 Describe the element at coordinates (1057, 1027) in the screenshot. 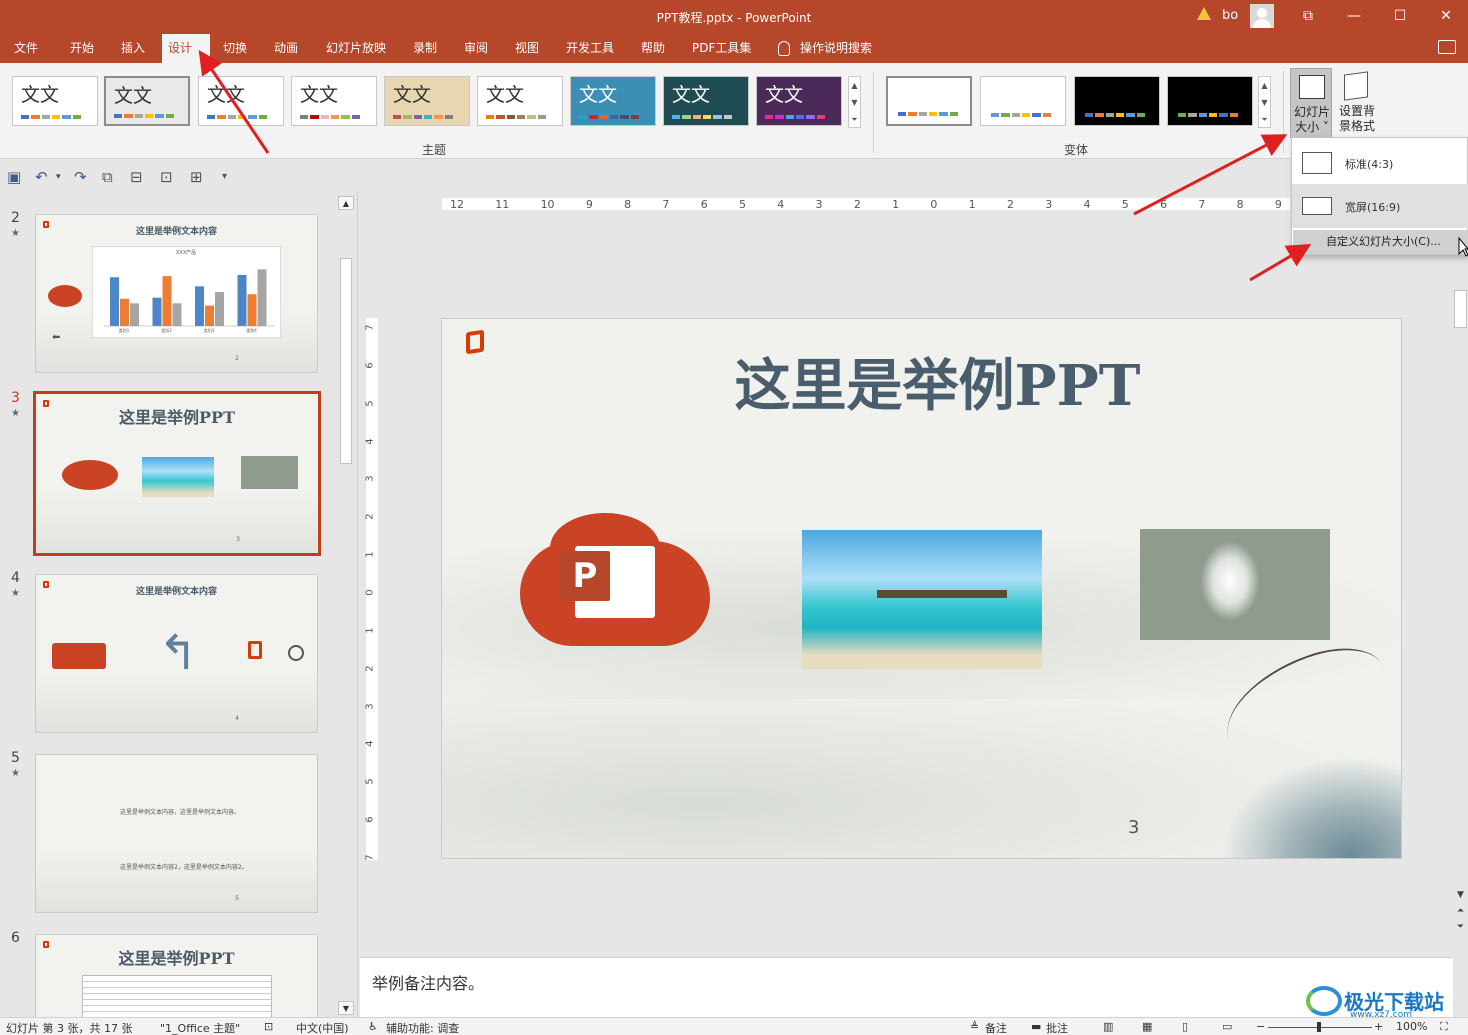

I see `comments-button: 批注` at that location.